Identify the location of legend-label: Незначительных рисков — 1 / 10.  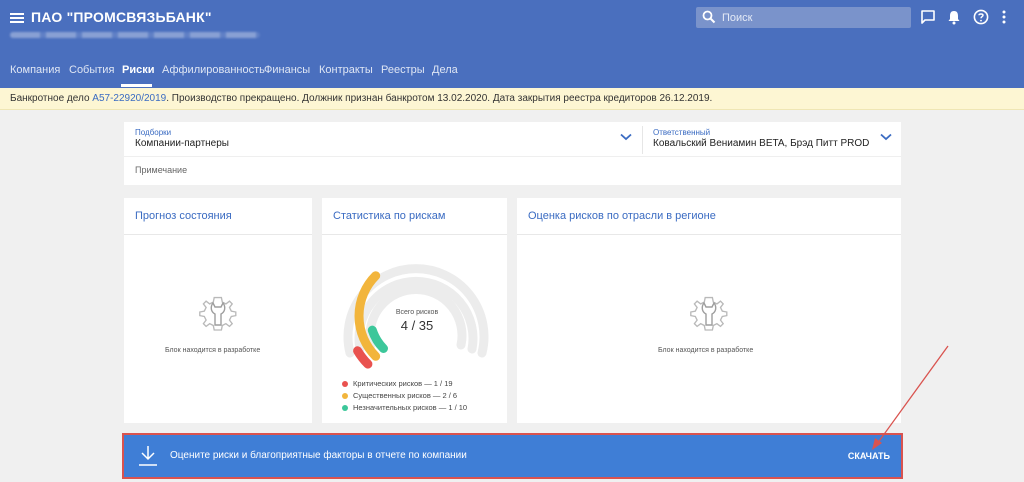
(410, 407).